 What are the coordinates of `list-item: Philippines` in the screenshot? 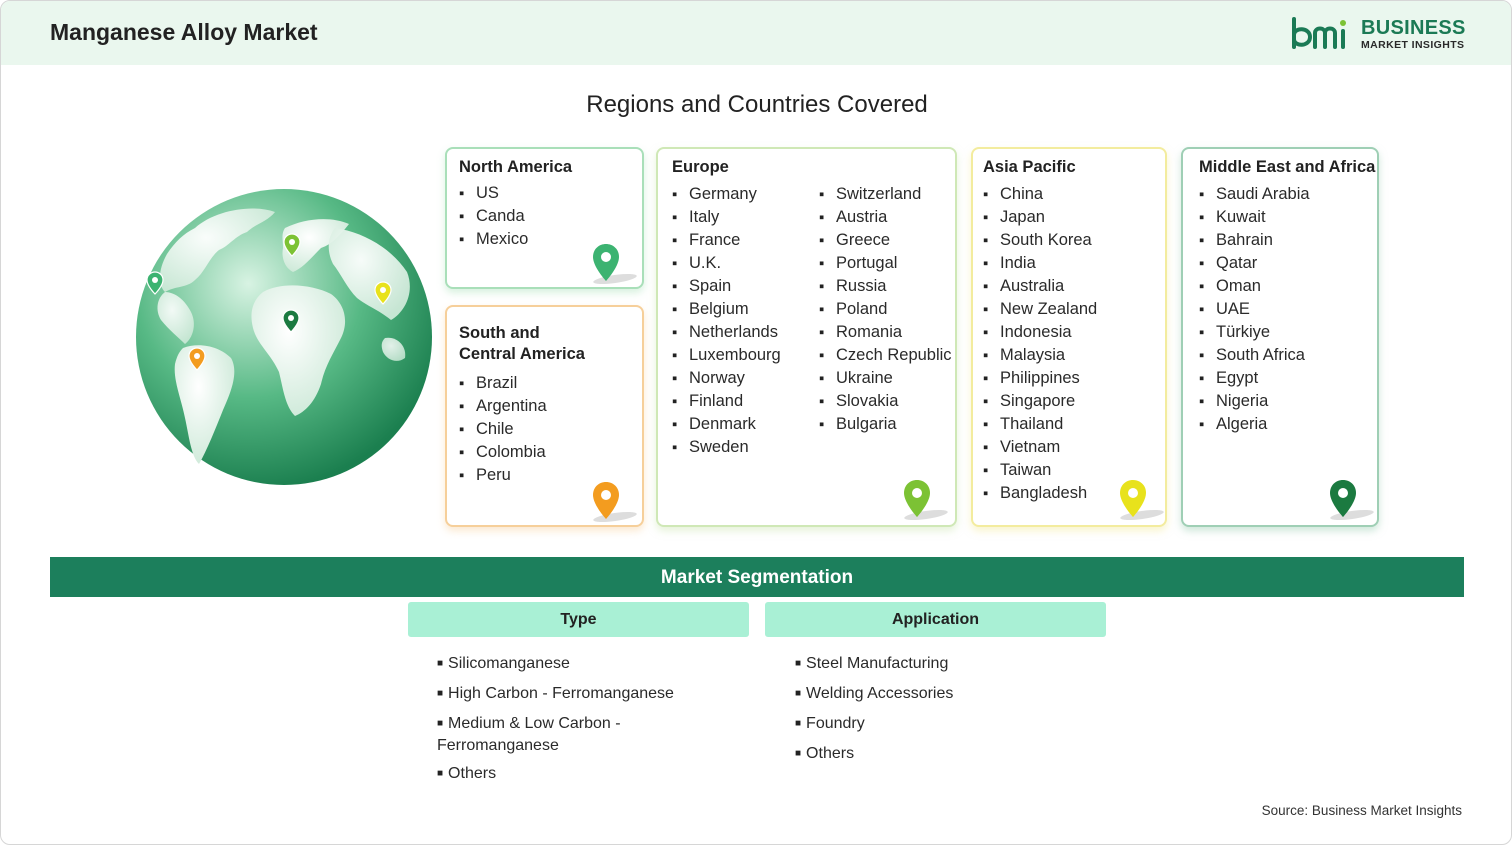 It's located at (1040, 378).